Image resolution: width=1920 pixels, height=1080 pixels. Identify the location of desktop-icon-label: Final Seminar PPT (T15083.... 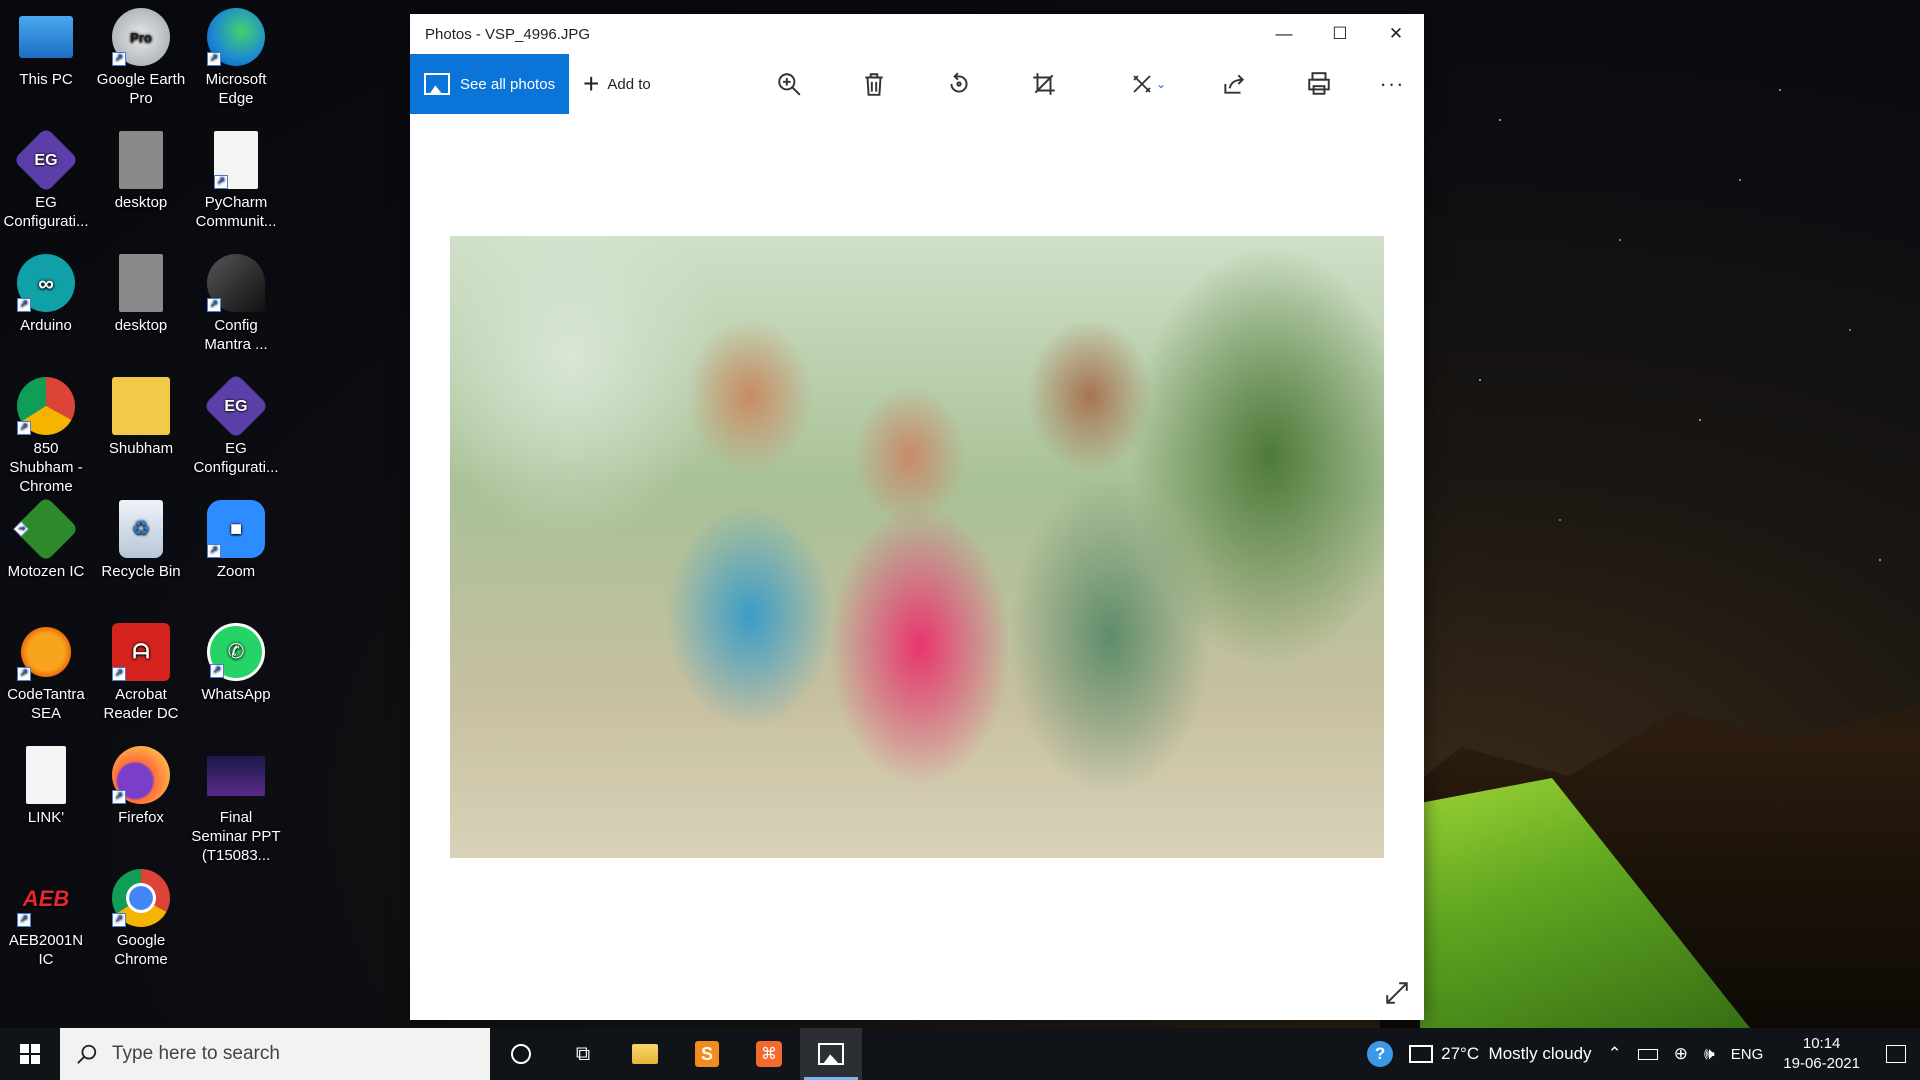
(236, 836).